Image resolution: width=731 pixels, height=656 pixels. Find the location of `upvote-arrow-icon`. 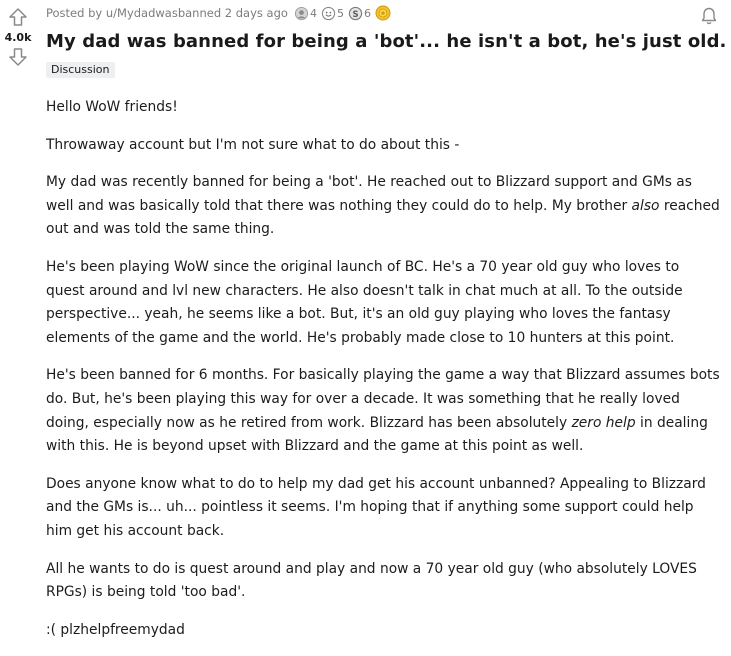

upvote-arrow-icon is located at coordinates (18, 17).